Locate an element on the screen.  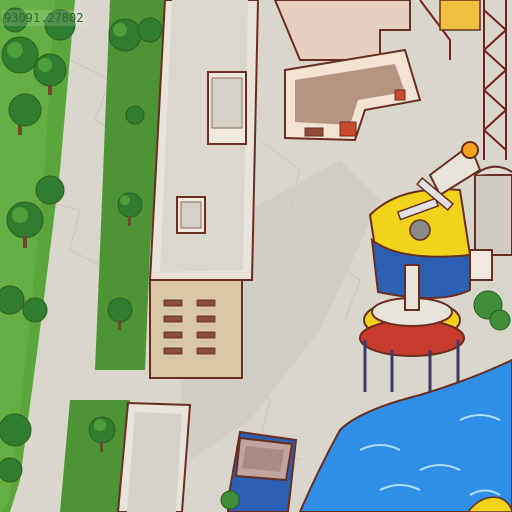
bottom-left-building is located at coordinates (154, 456).